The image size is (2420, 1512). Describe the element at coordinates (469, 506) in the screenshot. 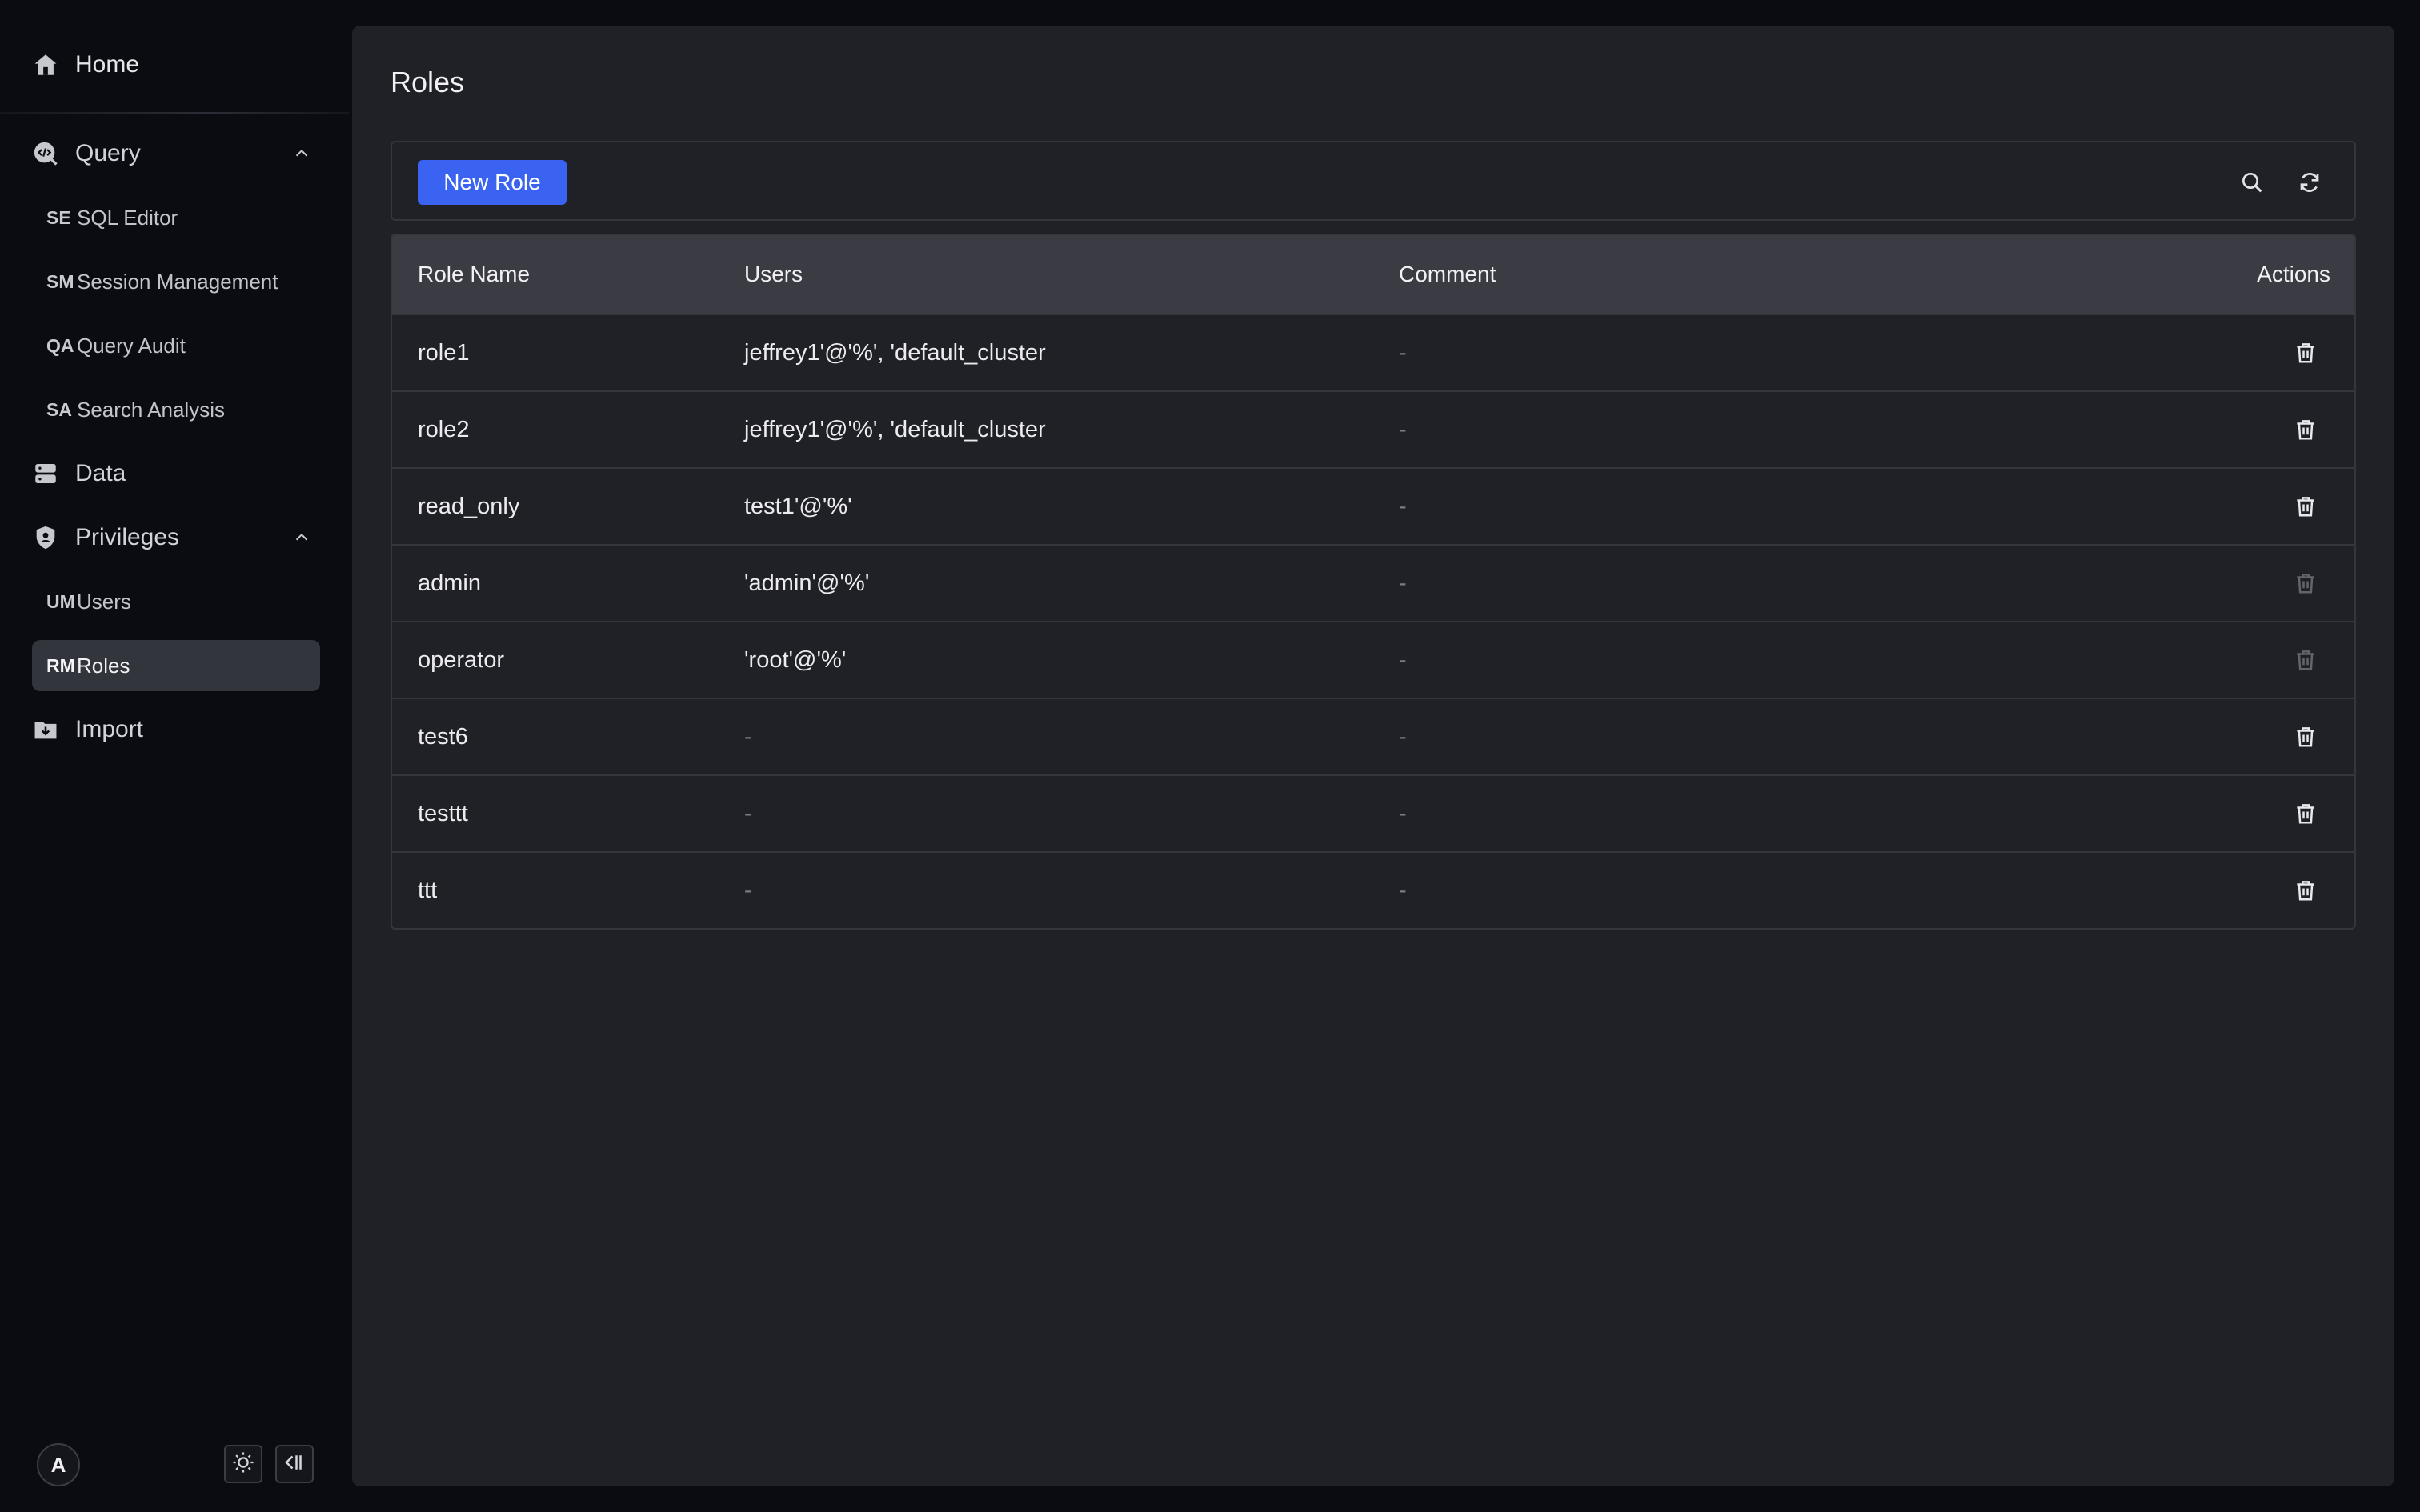

I see `role-name-cell: read_only` at that location.